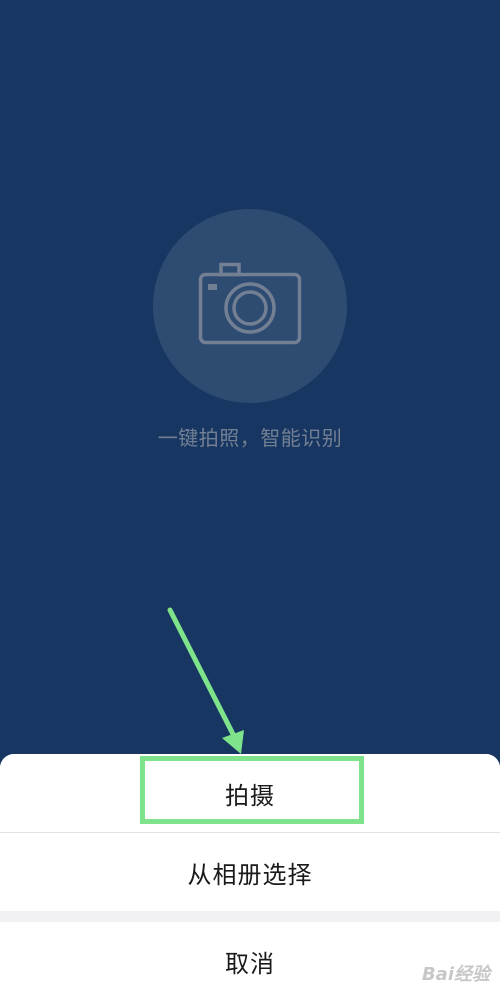 This screenshot has height=1000, width=500. What do you see at coordinates (250, 872) in the screenshot?
I see `choose-from-album-button: 从相册选择` at bounding box center [250, 872].